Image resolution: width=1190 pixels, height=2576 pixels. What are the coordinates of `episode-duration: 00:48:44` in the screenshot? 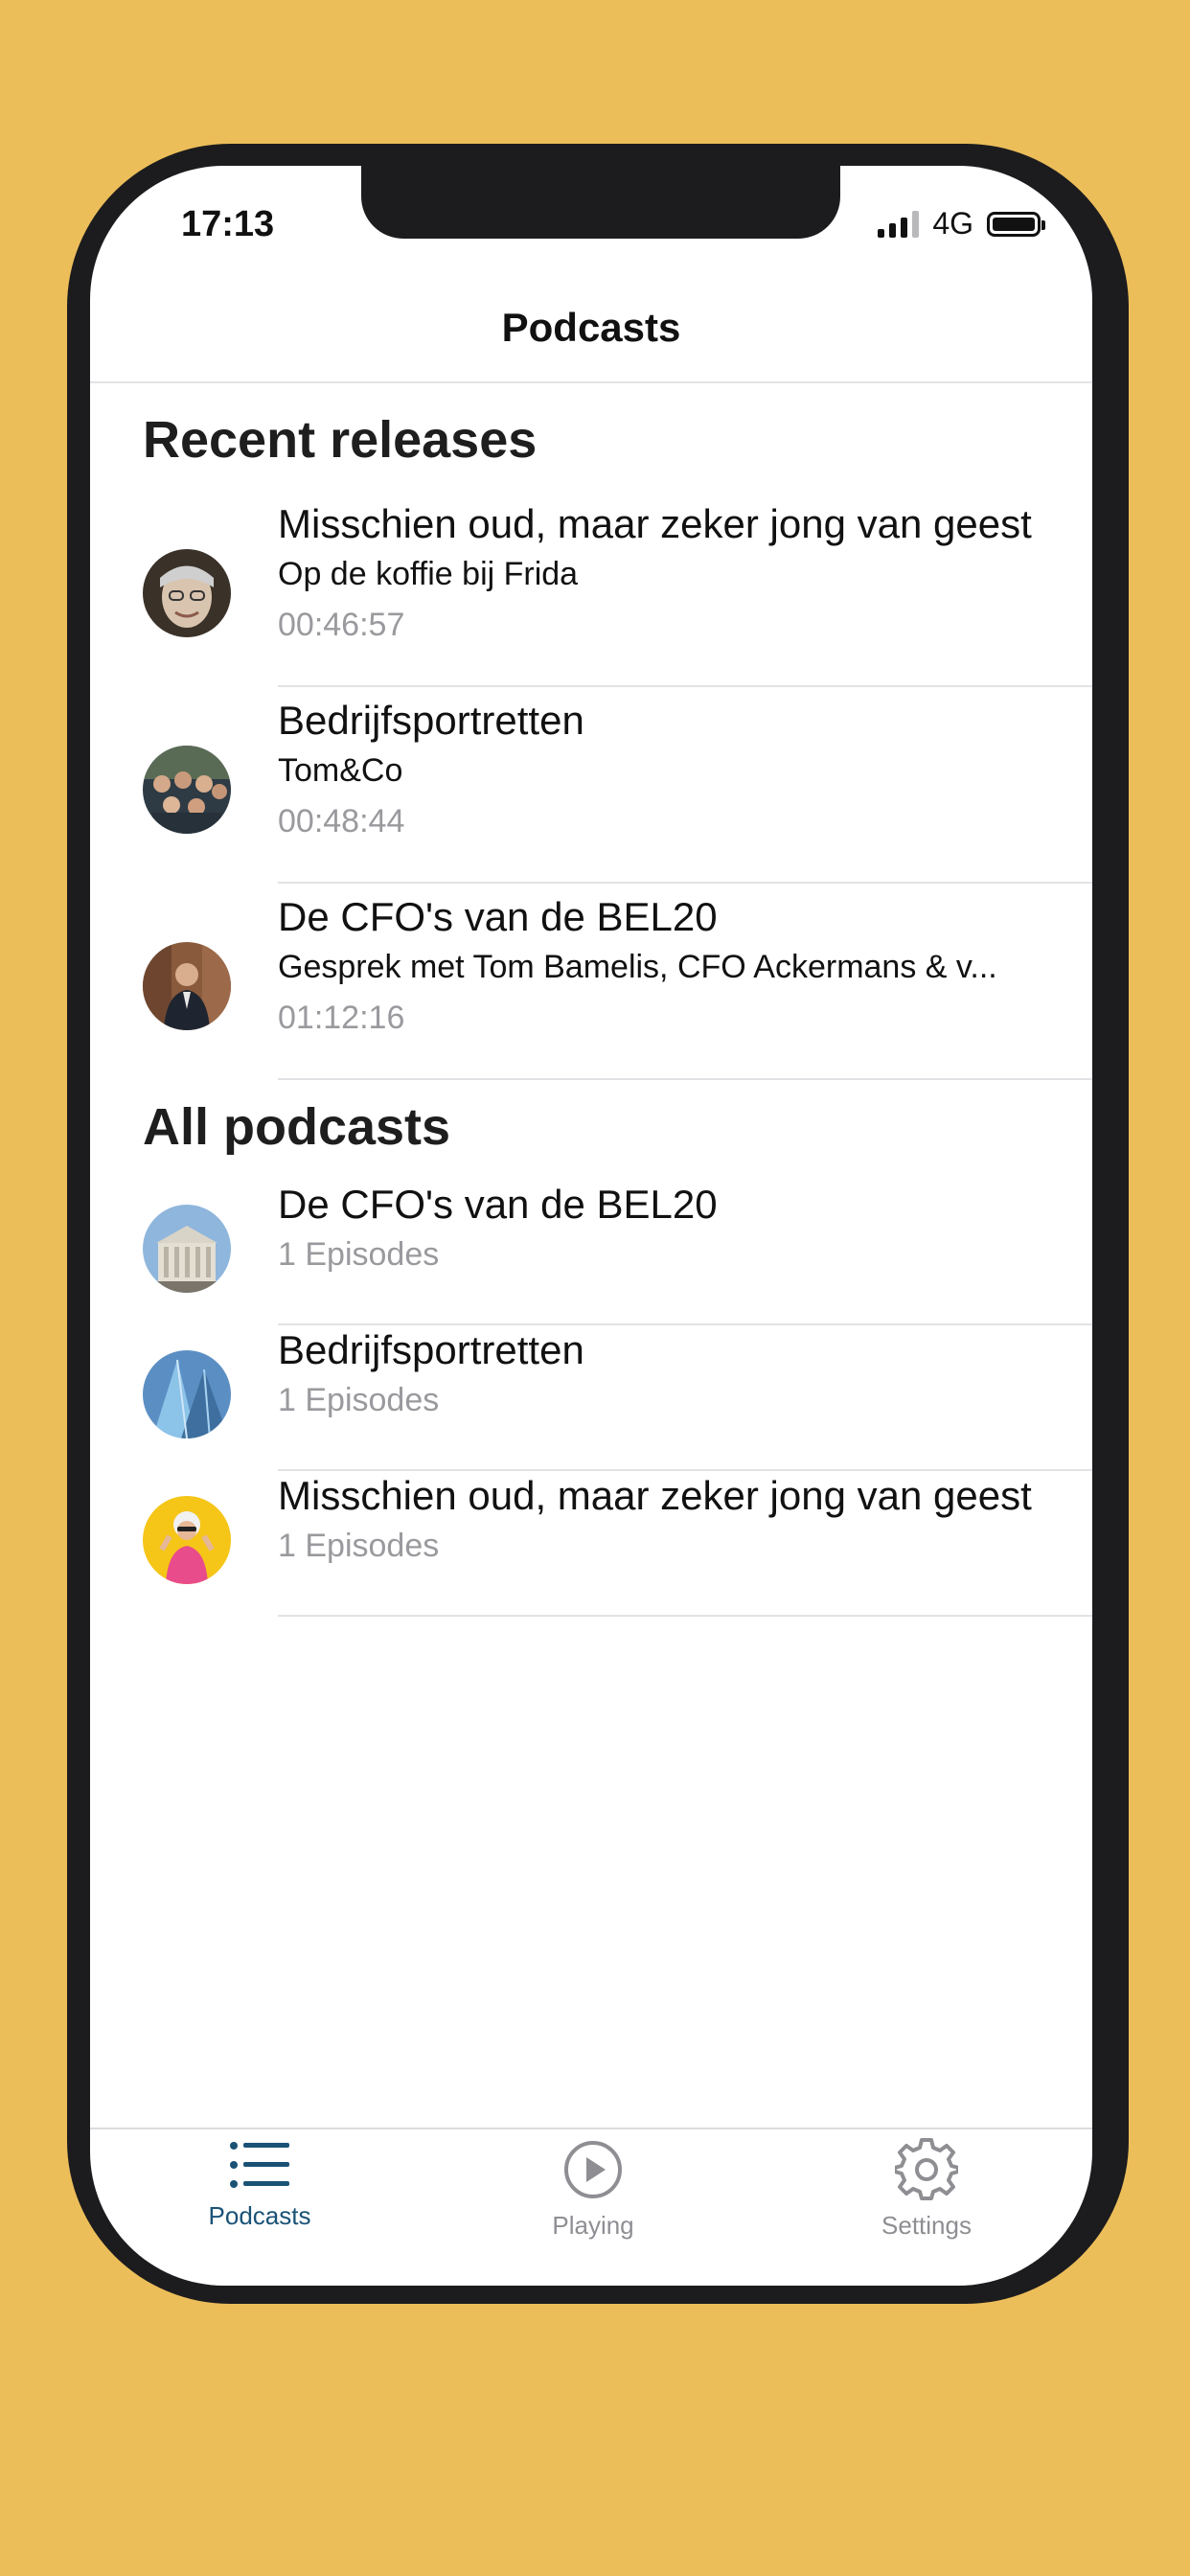 It's located at (342, 821).